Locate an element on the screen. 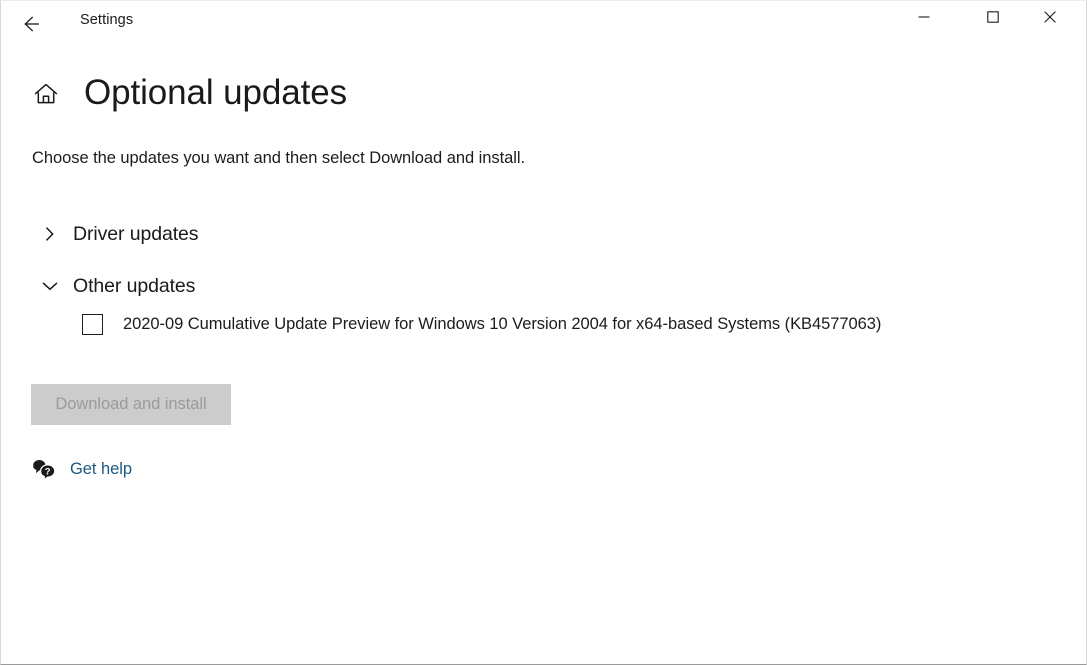 Image resolution: width=1087 pixels, height=665 pixels. minimize-button is located at coordinates (924, 17).